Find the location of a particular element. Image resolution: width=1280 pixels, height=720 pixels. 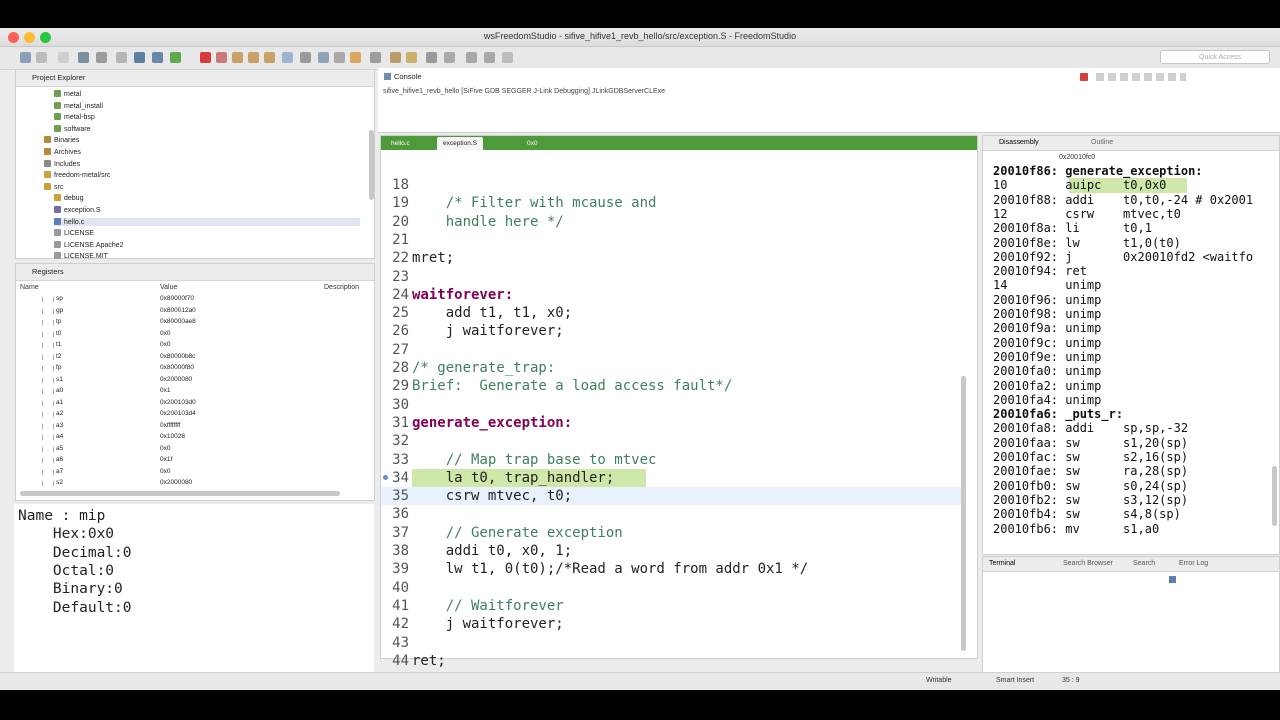

register-row: tp 0x80000ae8 is located at coordinates (190, 323).